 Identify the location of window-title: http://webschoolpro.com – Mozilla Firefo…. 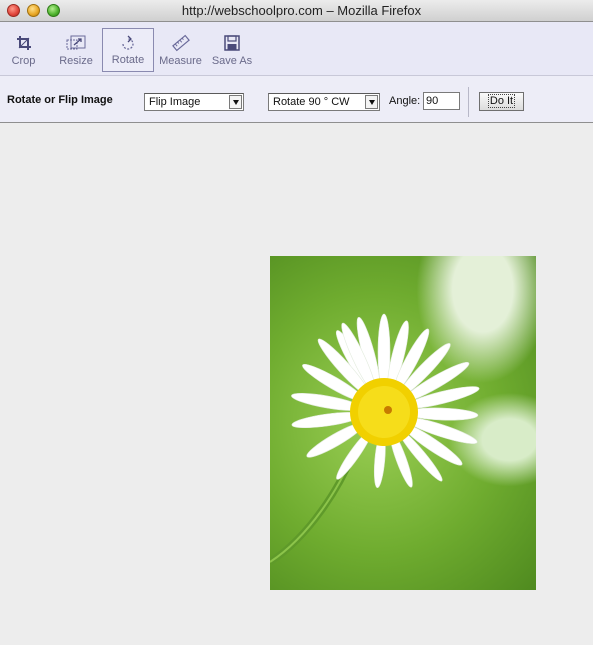
(301, 10).